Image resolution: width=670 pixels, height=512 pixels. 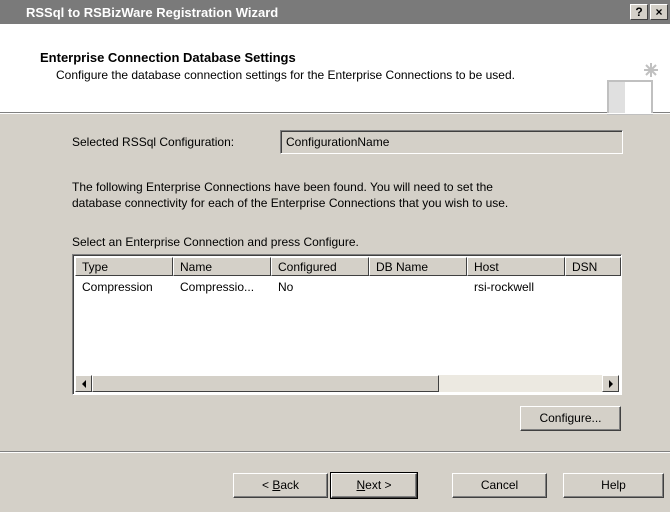 What do you see at coordinates (335, 452) in the screenshot?
I see `footer-divider-highlight` at bounding box center [335, 452].